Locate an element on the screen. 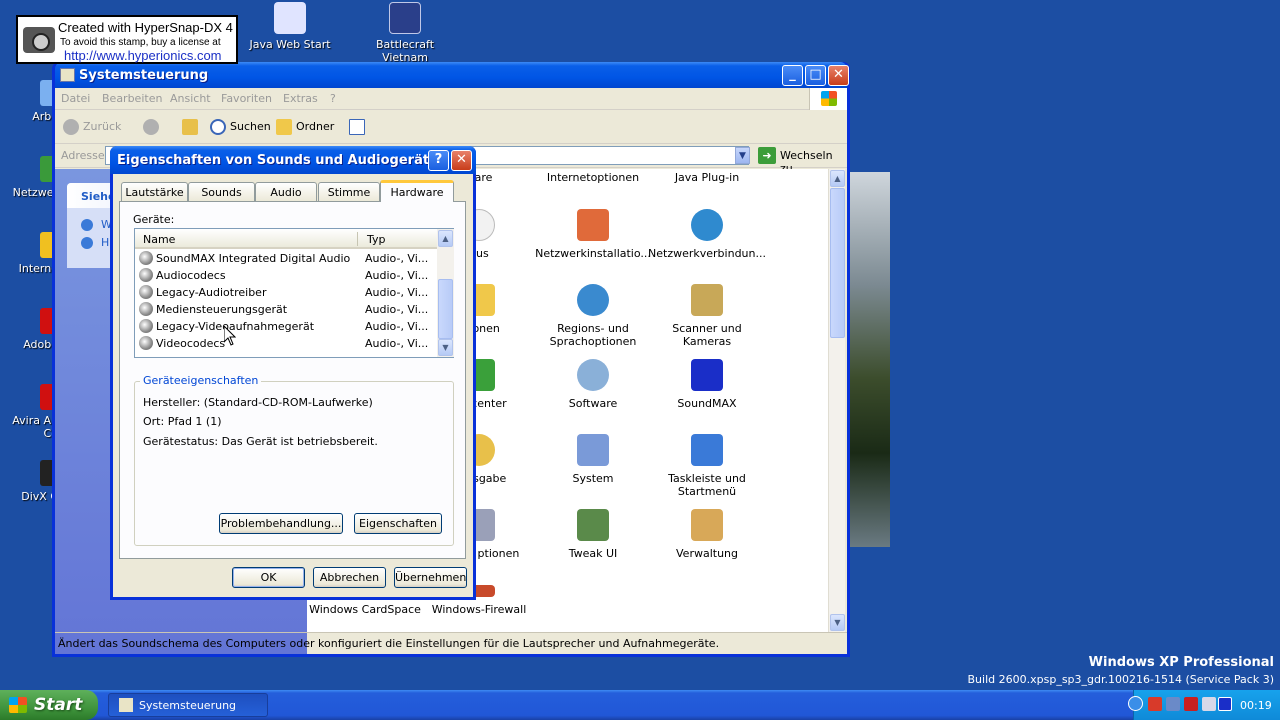  devices-label: Geräte: is located at coordinates (154, 219).